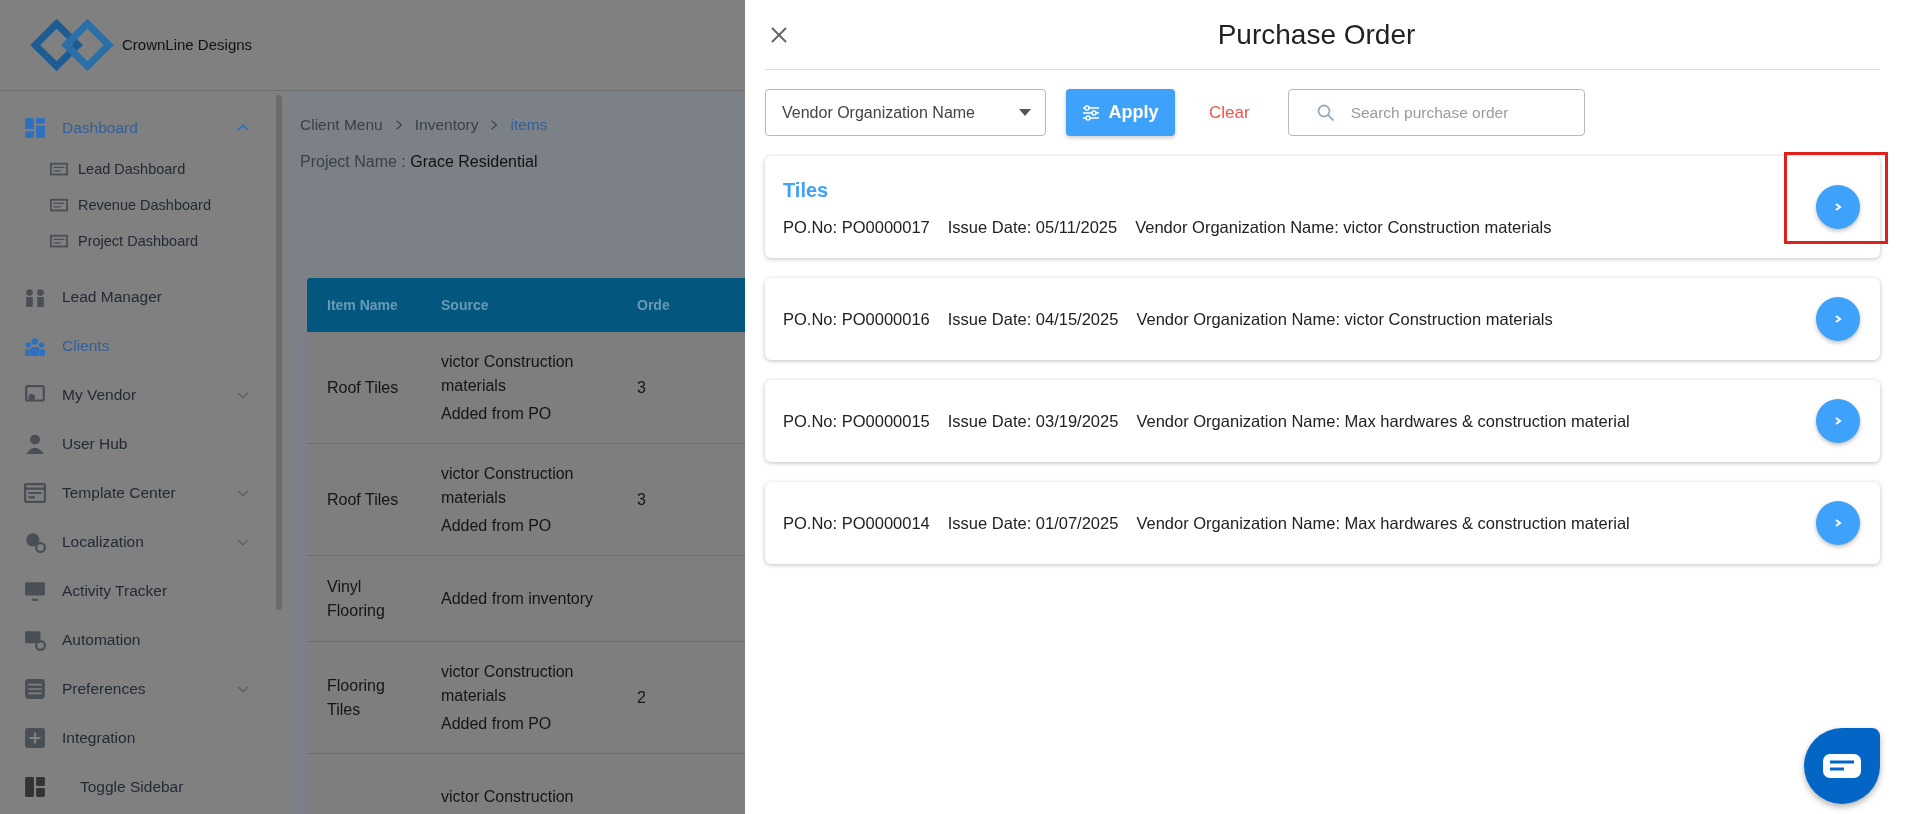 Image resolution: width=1906 pixels, height=814 pixels. What do you see at coordinates (419, 162) in the screenshot?
I see `project-name: Project Name : Grace Residential` at bounding box center [419, 162].